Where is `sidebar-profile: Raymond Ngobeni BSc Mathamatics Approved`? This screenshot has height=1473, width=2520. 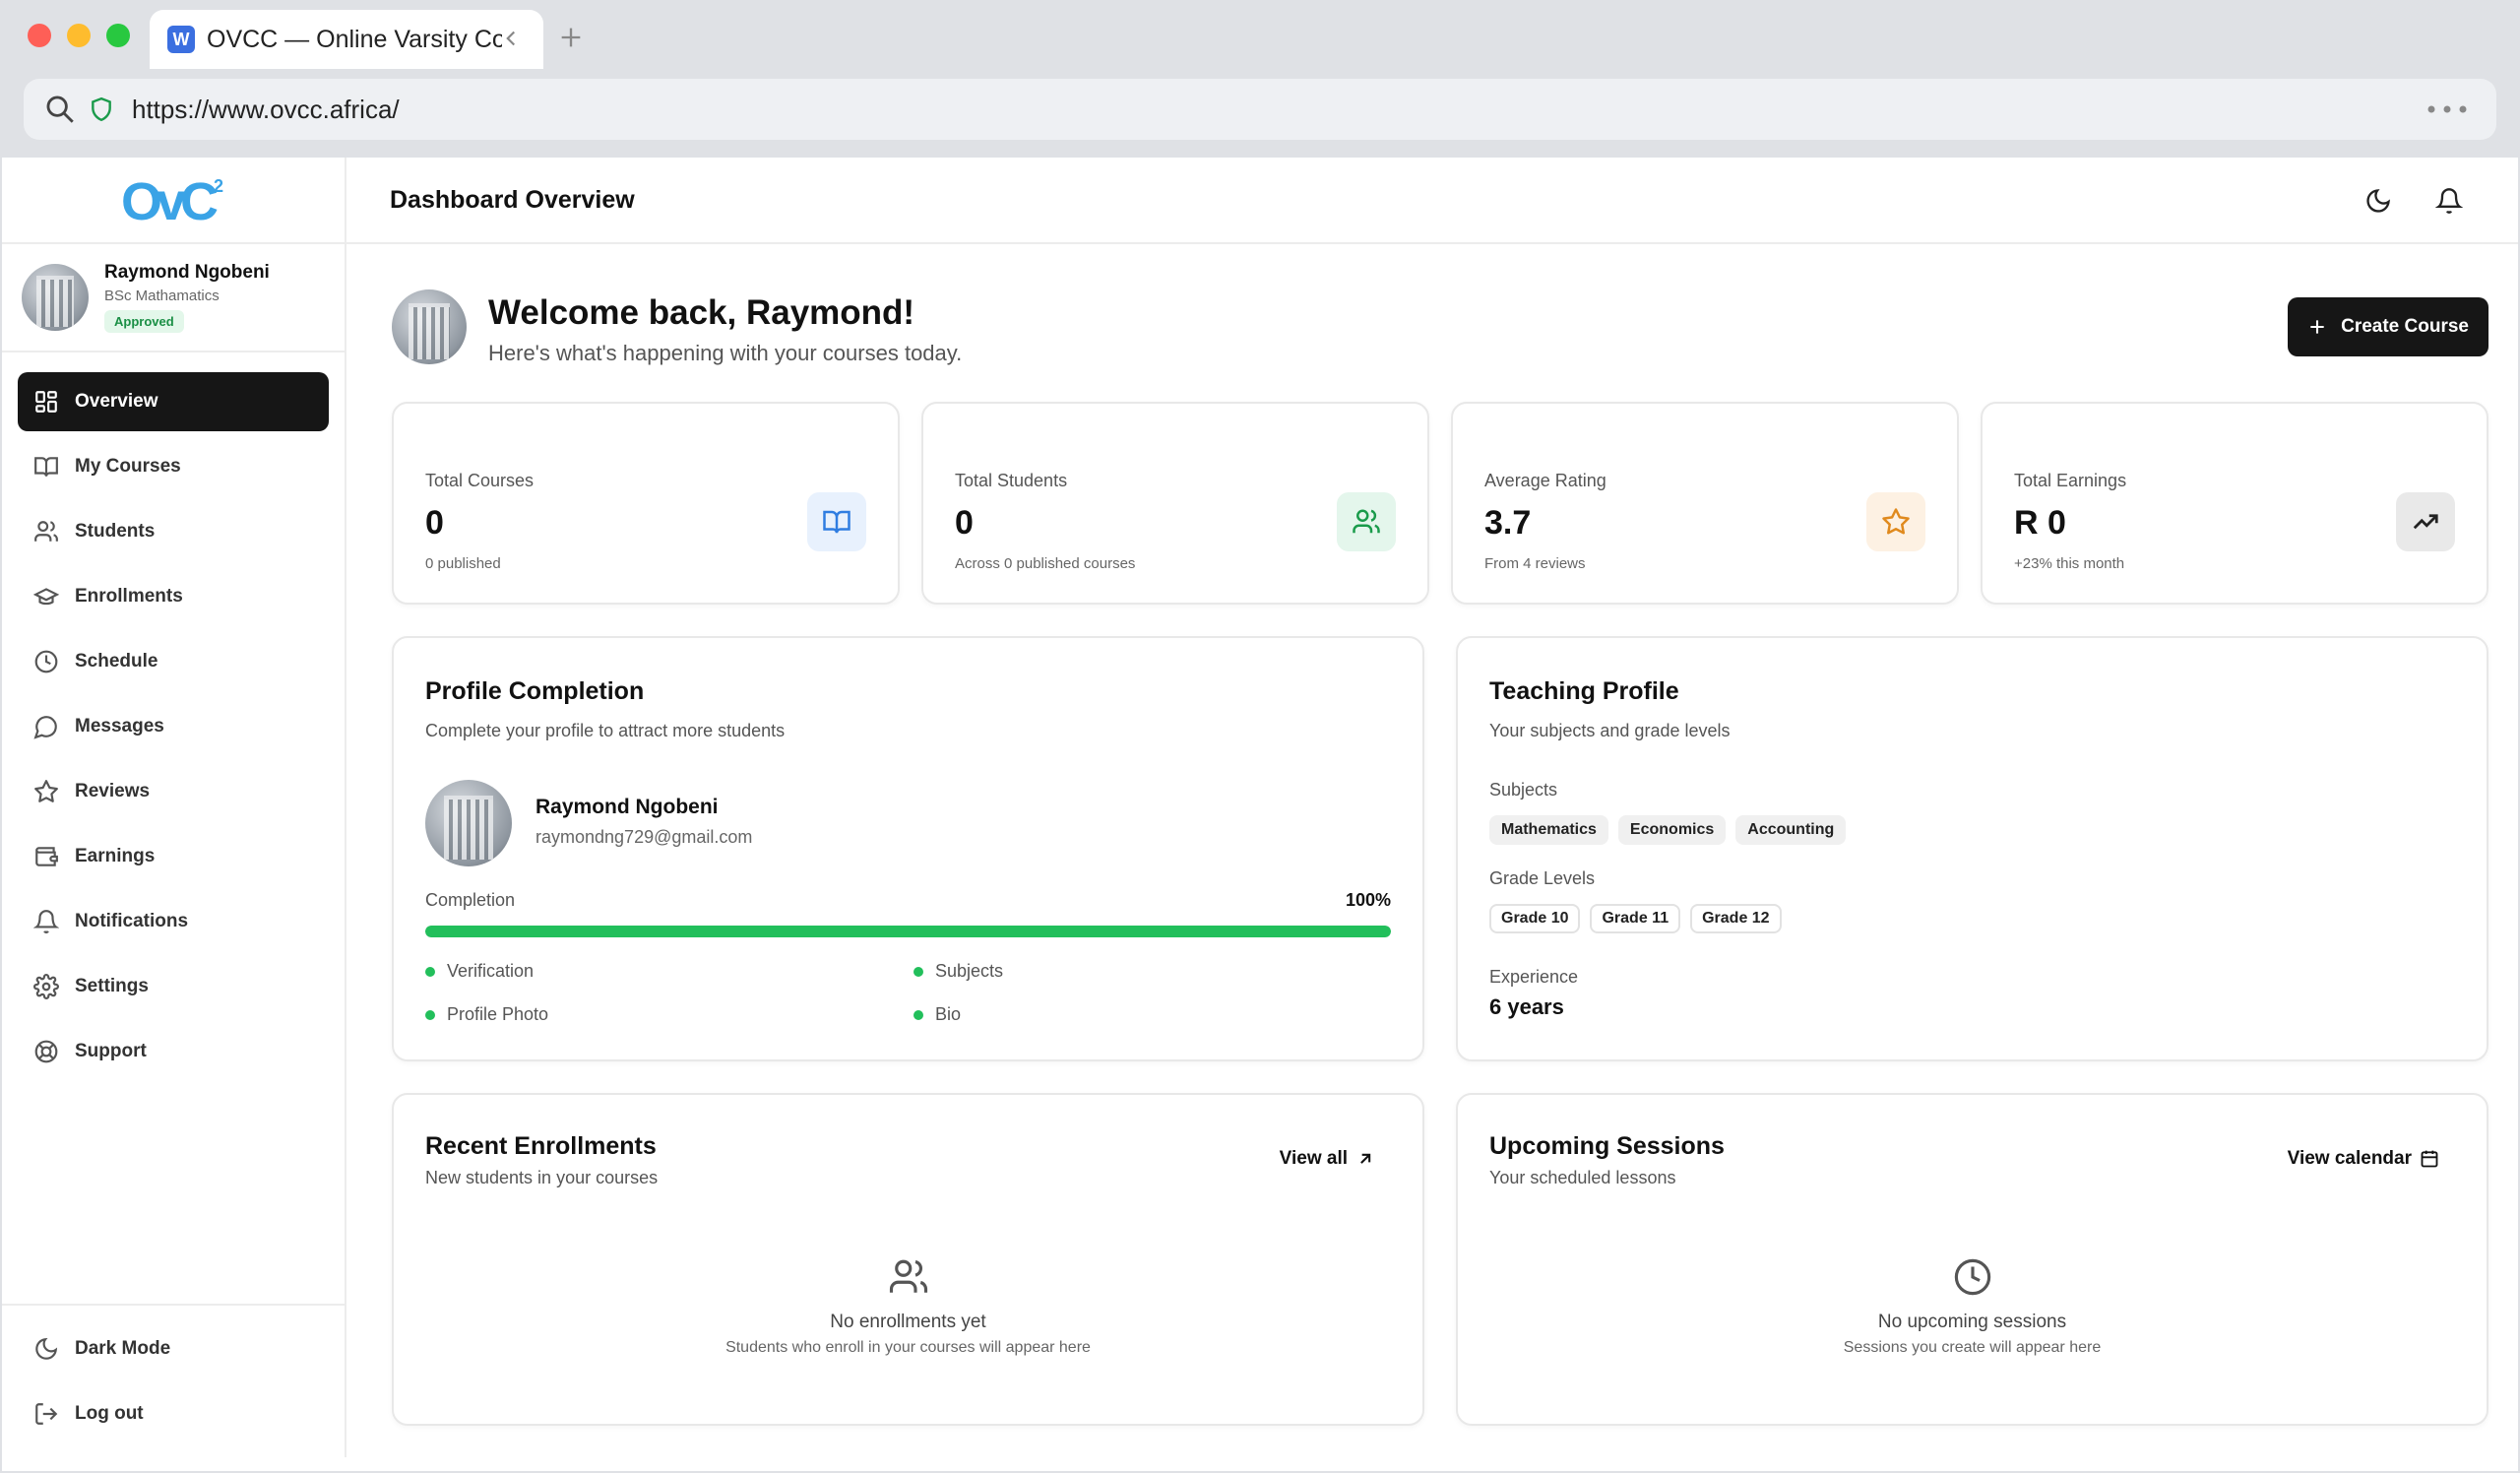 sidebar-profile: Raymond Ngobeni BSc Mathamatics Approved is located at coordinates (173, 298).